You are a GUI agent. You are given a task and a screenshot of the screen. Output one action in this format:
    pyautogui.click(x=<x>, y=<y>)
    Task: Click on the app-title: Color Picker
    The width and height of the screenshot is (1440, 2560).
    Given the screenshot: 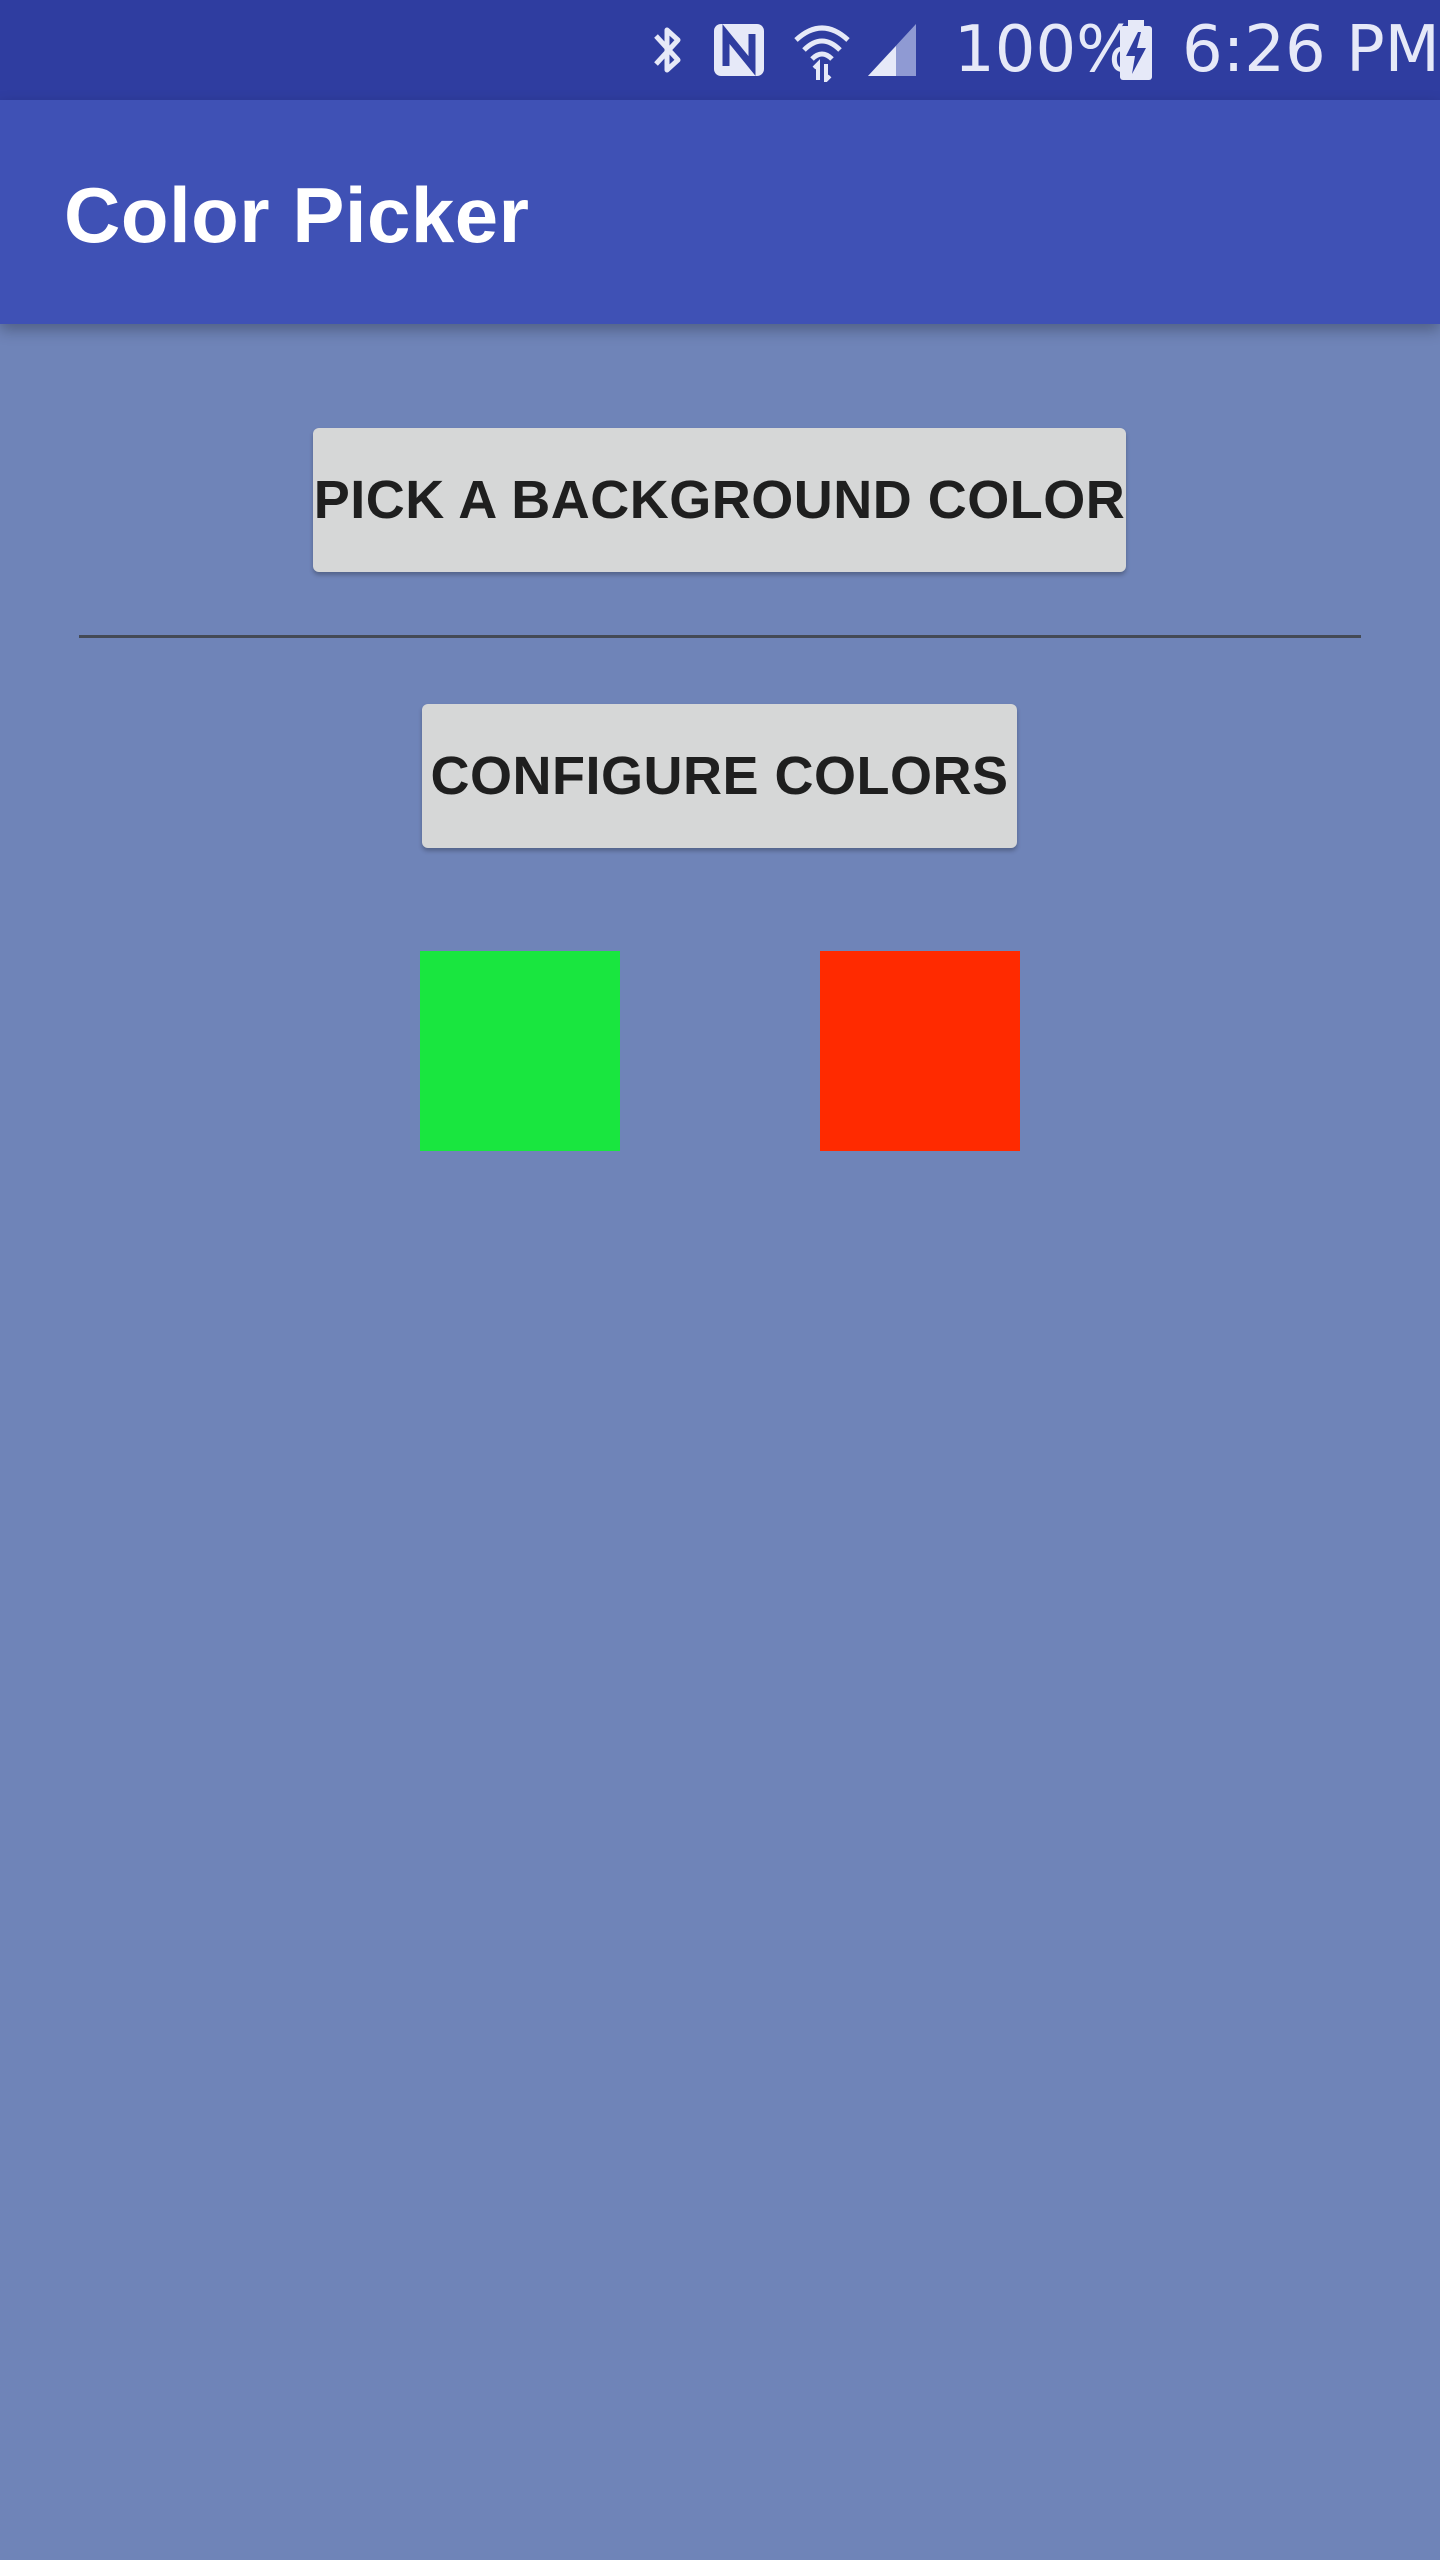 What is the action you would take?
    pyautogui.click(x=297, y=215)
    